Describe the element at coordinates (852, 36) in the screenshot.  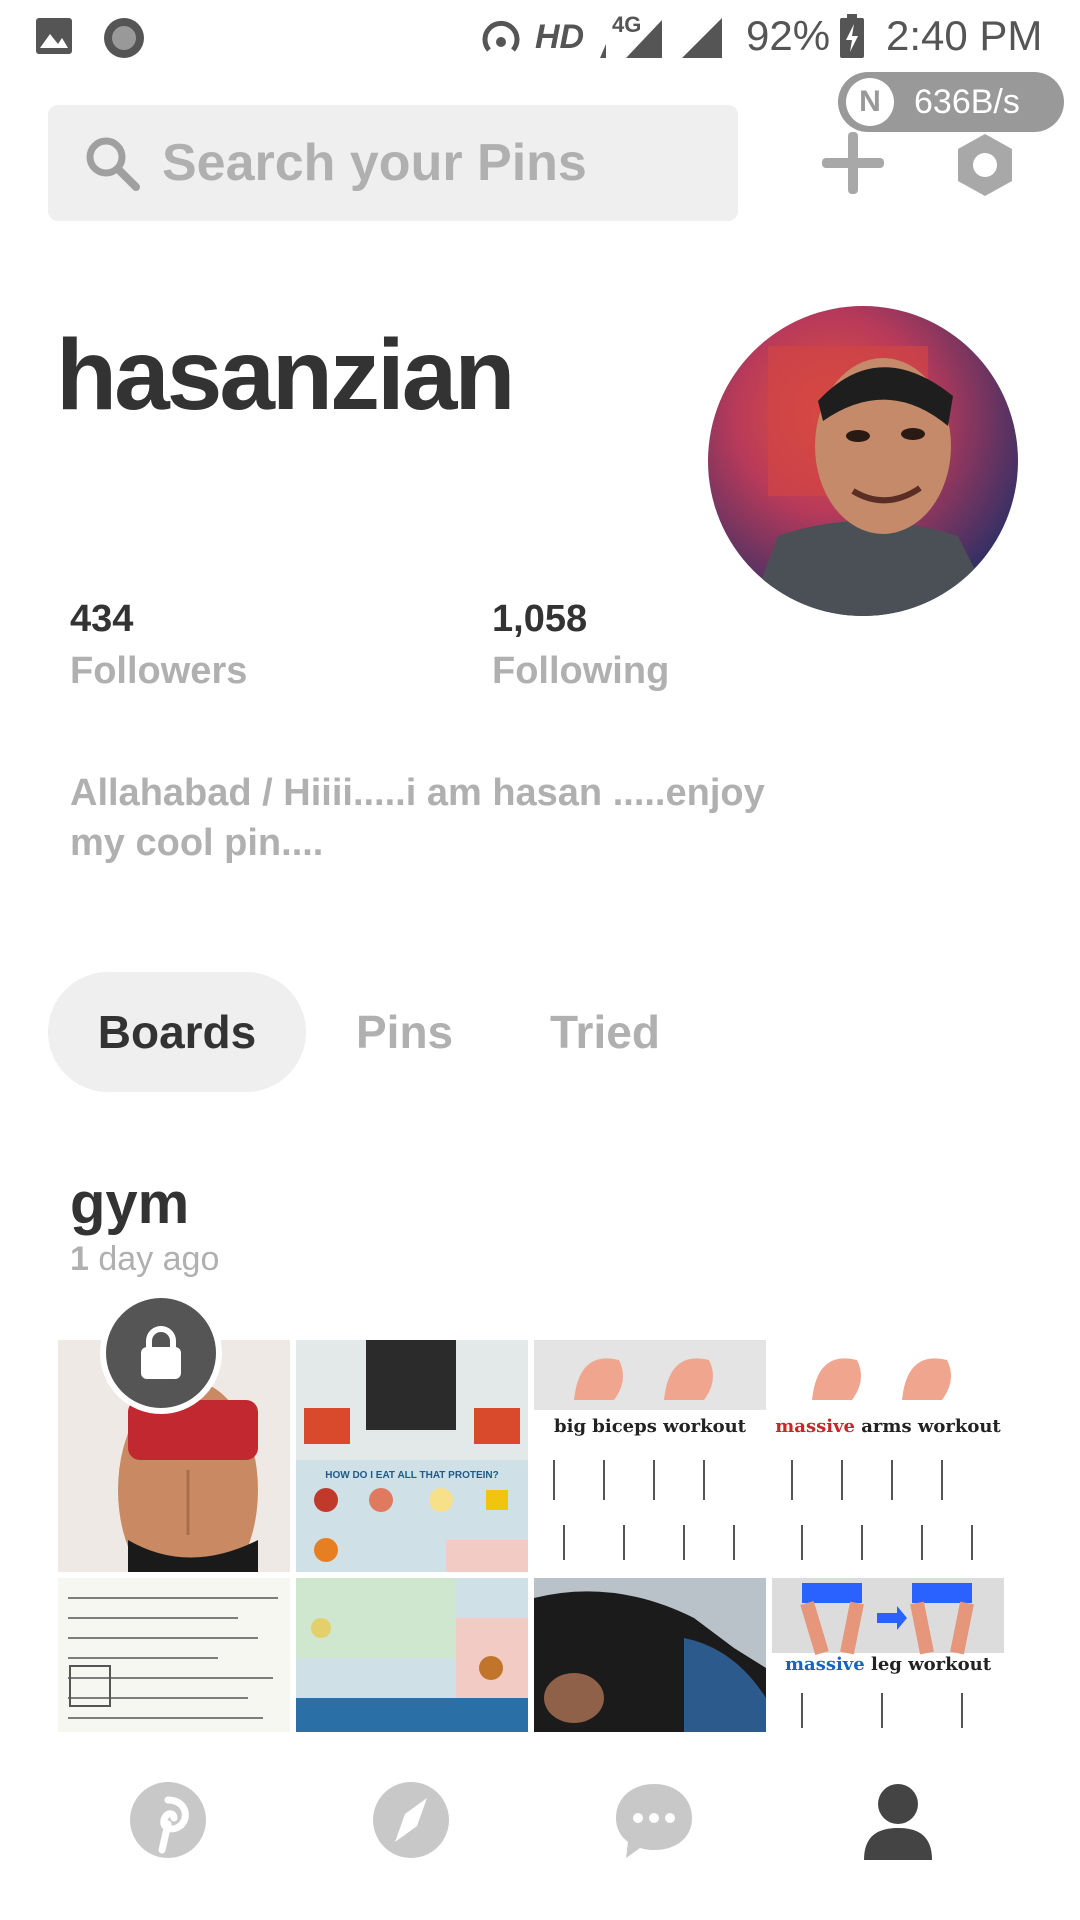
I see `battery-charging-icon` at that location.